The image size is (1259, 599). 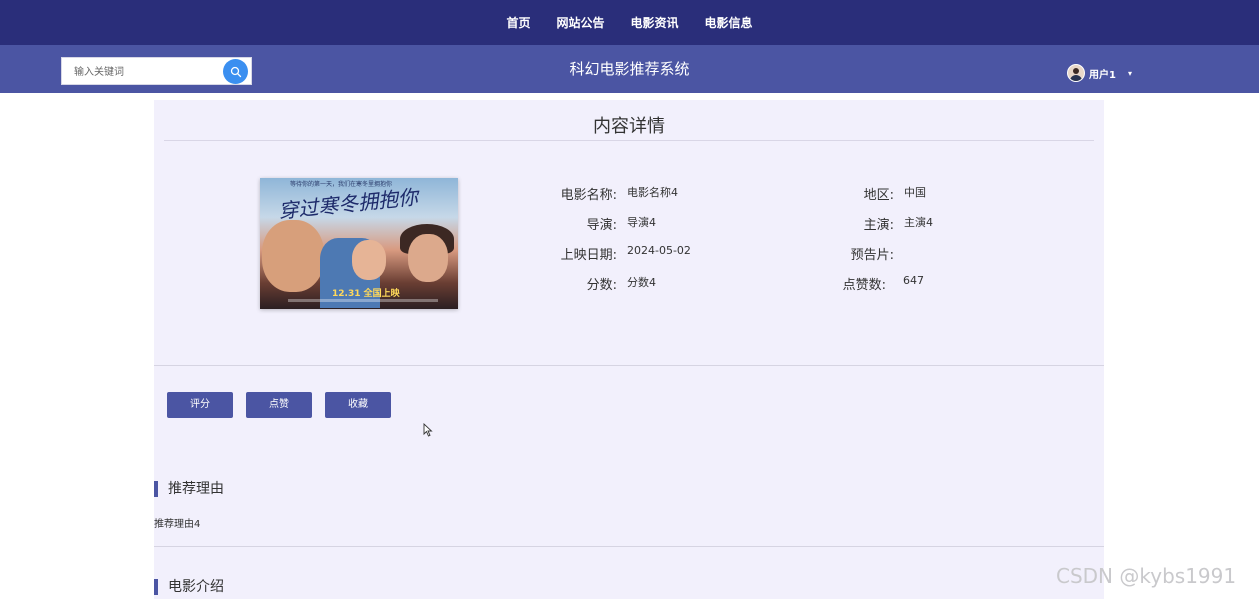 I want to click on poster-release-text: 12.31 全国上映, so click(x=366, y=294).